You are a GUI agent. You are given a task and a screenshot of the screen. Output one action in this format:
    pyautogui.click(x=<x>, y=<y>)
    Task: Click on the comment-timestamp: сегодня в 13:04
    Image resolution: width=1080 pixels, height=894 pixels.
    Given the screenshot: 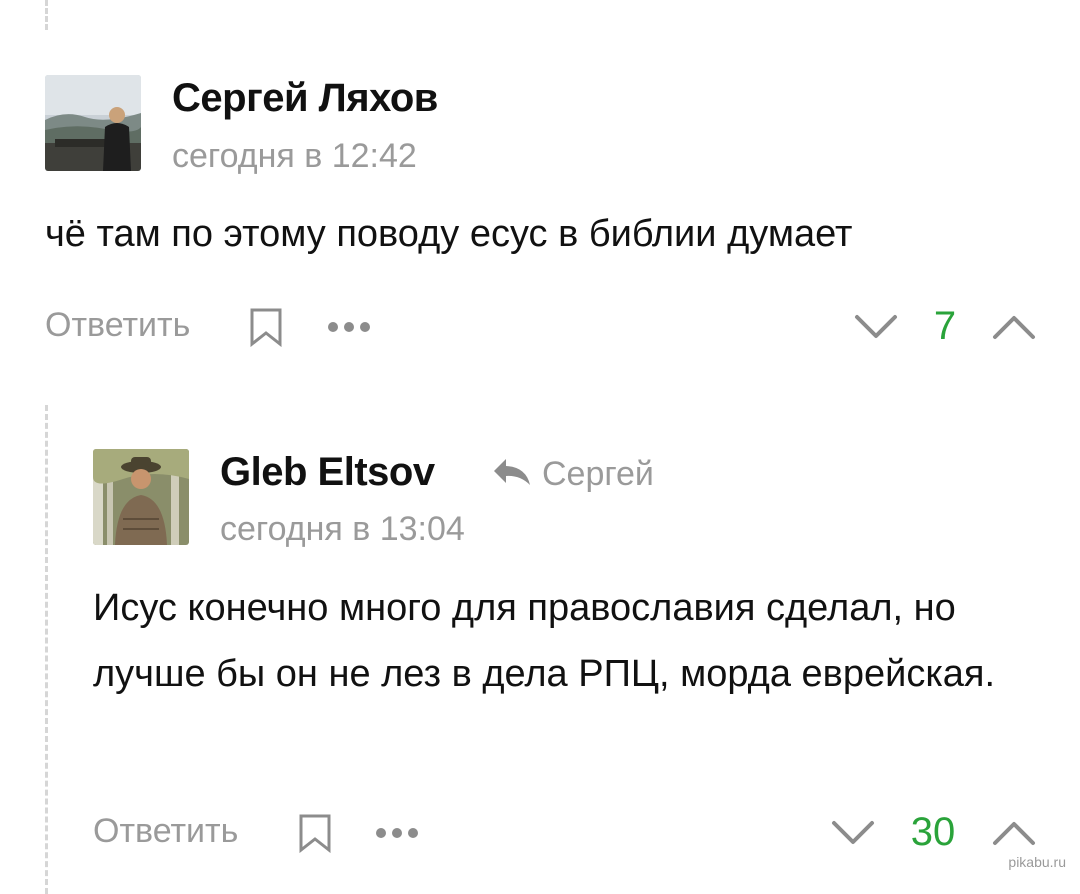 What is the action you would take?
    pyautogui.click(x=342, y=529)
    